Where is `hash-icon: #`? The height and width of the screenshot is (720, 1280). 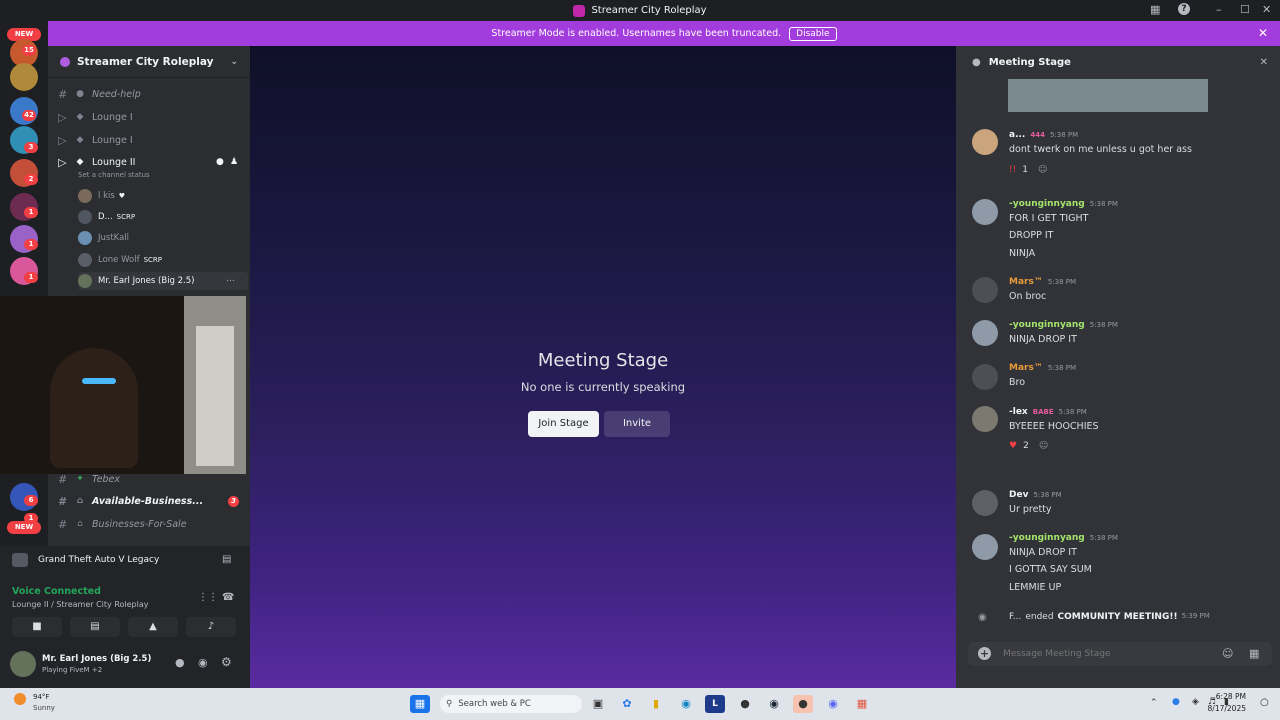
hash-icon: # is located at coordinates (62, 501).